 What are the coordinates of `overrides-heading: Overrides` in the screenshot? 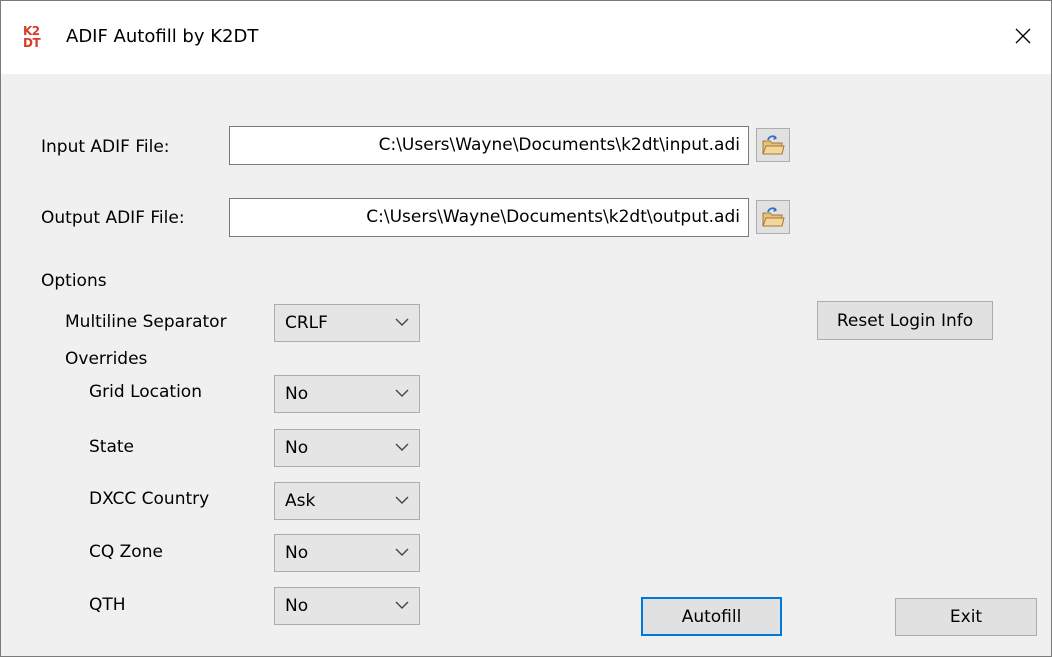 It's located at (106, 359).